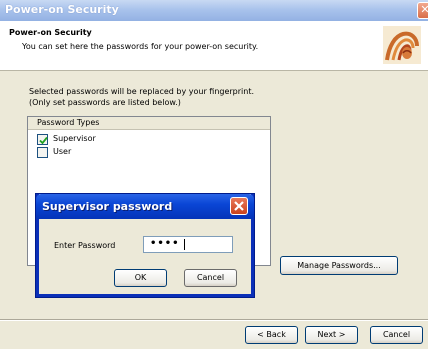 The image size is (428, 349). Describe the element at coordinates (42, 152) in the screenshot. I see `user-checkbox` at that location.